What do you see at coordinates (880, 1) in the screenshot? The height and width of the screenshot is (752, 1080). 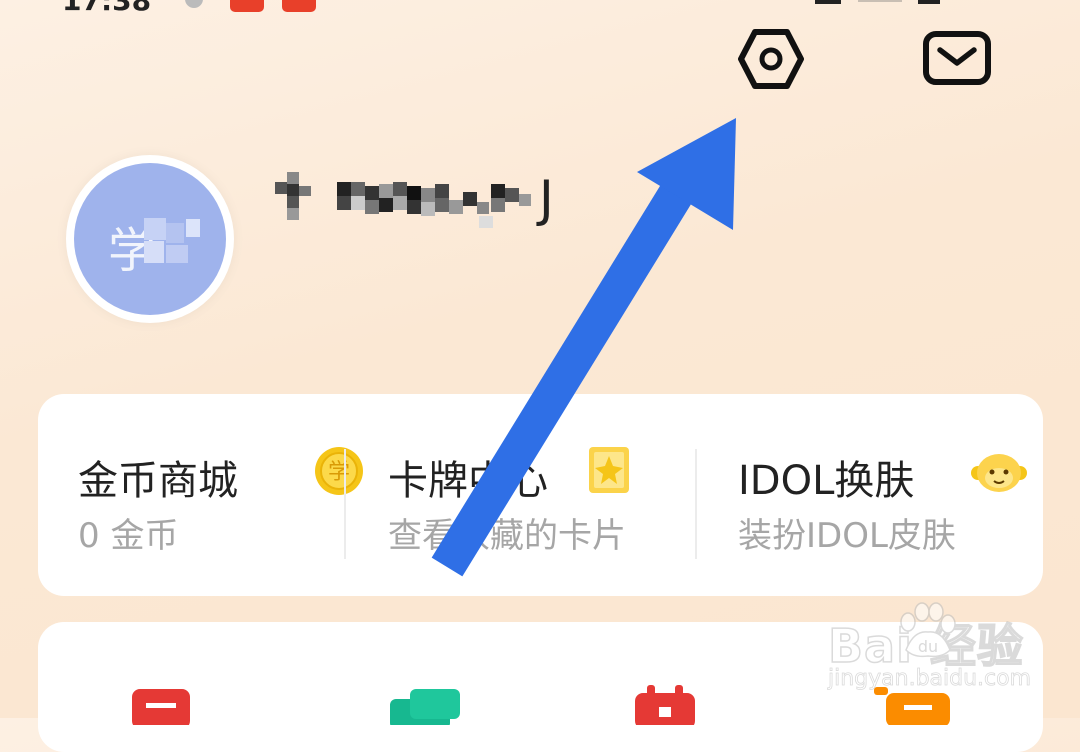 I see `signal-icon` at bounding box center [880, 1].